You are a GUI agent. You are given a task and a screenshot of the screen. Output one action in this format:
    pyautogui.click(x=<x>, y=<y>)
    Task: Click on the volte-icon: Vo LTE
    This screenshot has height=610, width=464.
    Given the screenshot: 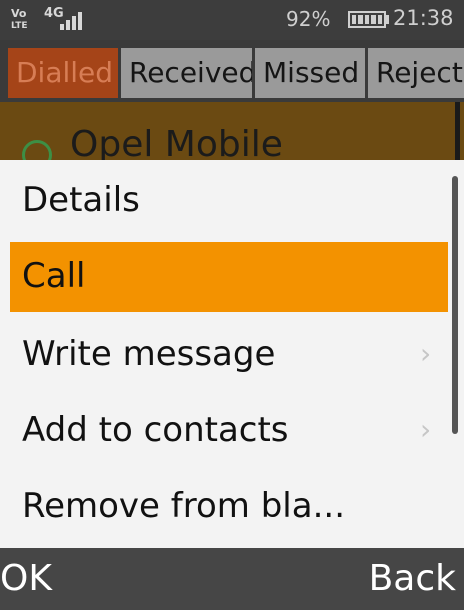 What is the action you would take?
    pyautogui.click(x=24, y=21)
    